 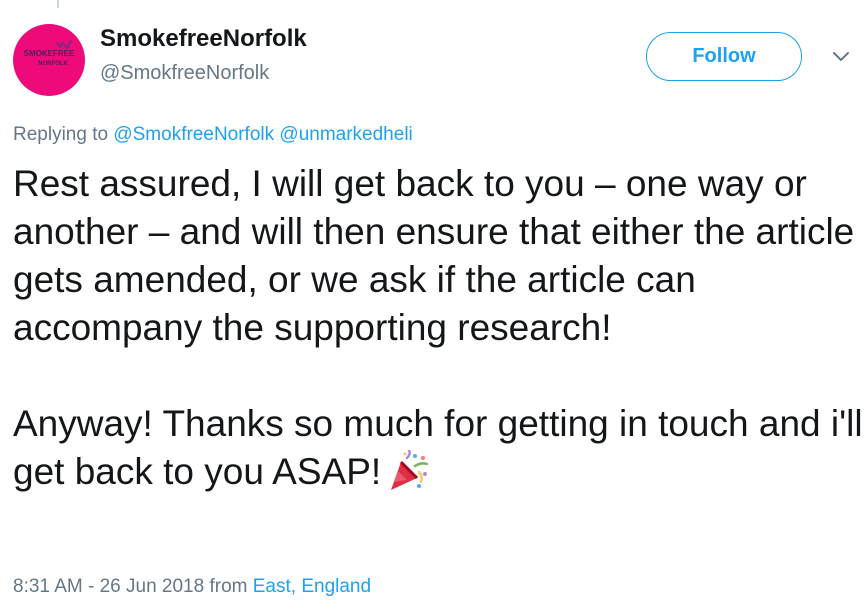 I want to click on display-name: SmokefreeNorfolk, so click(x=203, y=39).